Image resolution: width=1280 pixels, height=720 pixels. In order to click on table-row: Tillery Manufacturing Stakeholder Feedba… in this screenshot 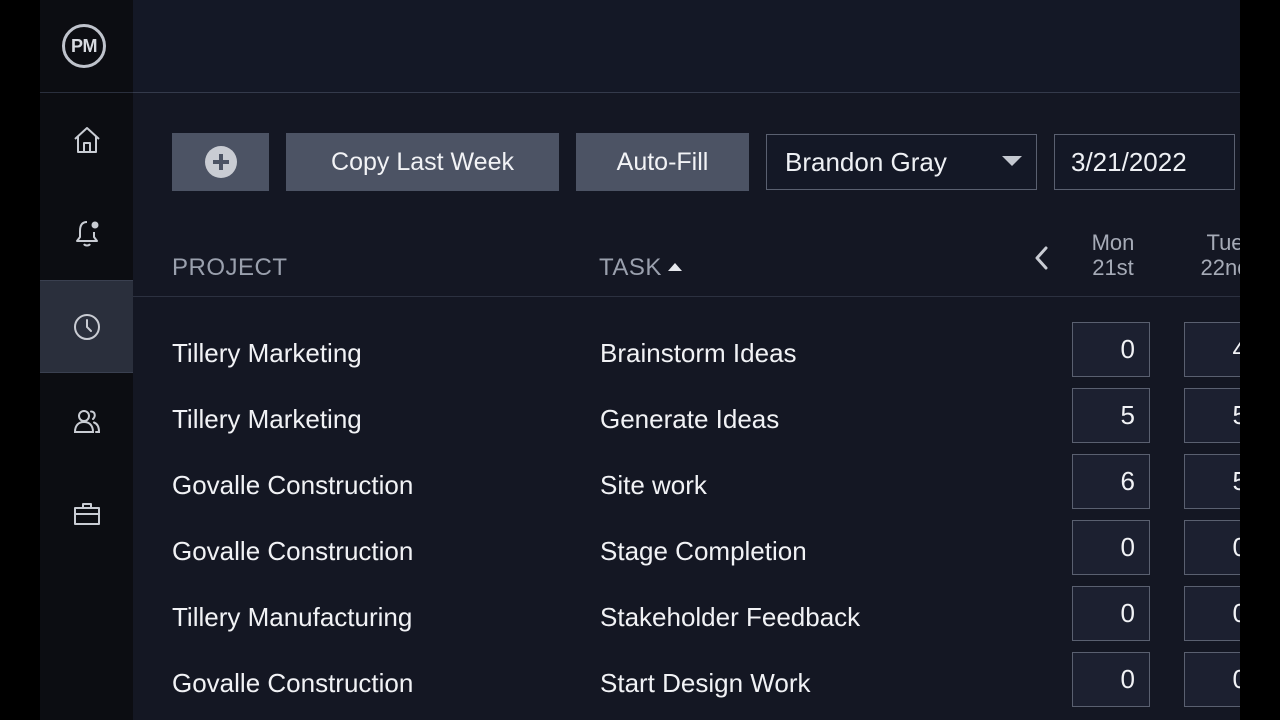, I will do `click(686, 619)`.